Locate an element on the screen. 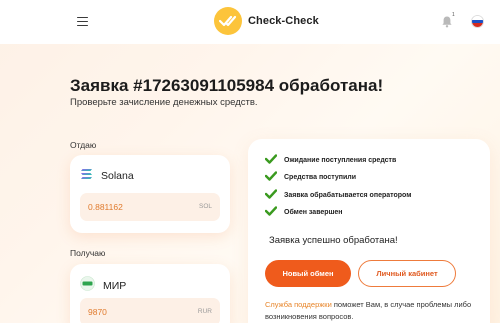 Image resolution: width=500 pixels, height=323 pixels. receive-coin-row: МИР is located at coordinates (103, 286).